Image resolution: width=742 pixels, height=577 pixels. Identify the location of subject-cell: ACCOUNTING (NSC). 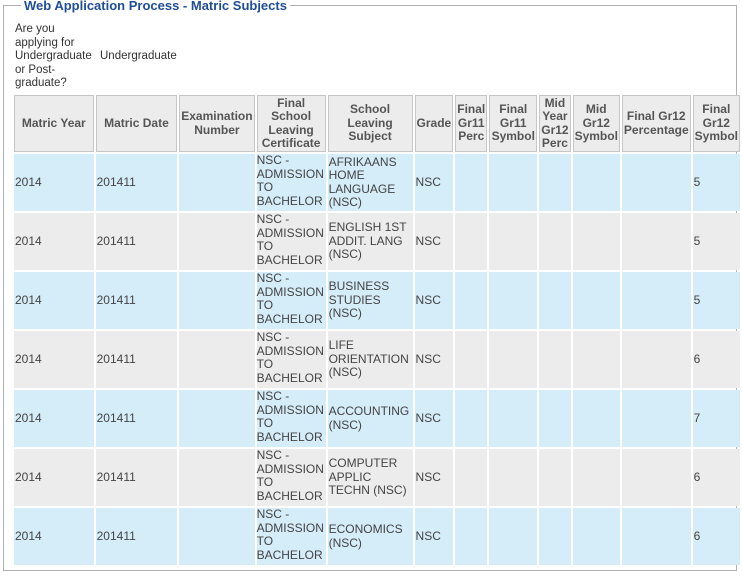
(370, 418).